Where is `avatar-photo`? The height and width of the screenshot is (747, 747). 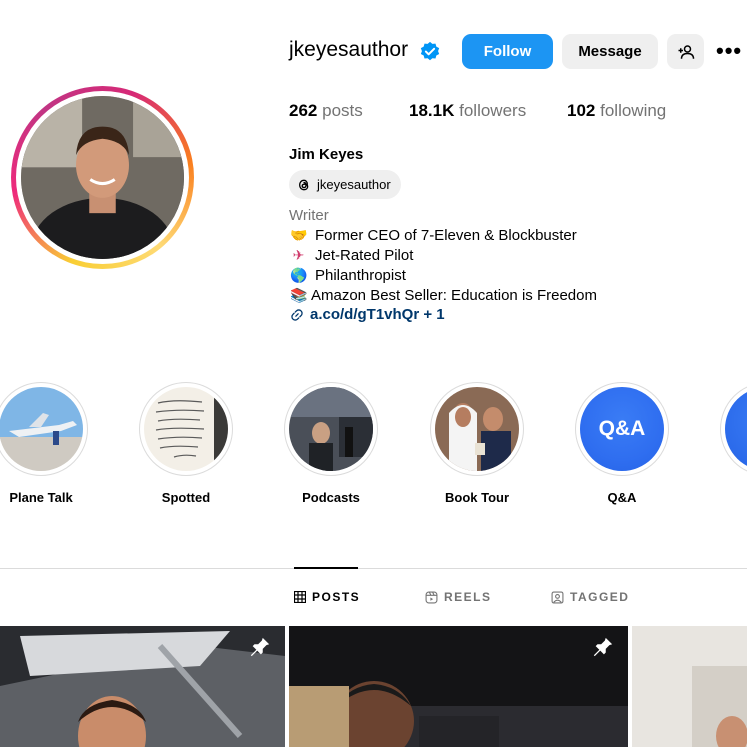 avatar-photo is located at coordinates (102, 177).